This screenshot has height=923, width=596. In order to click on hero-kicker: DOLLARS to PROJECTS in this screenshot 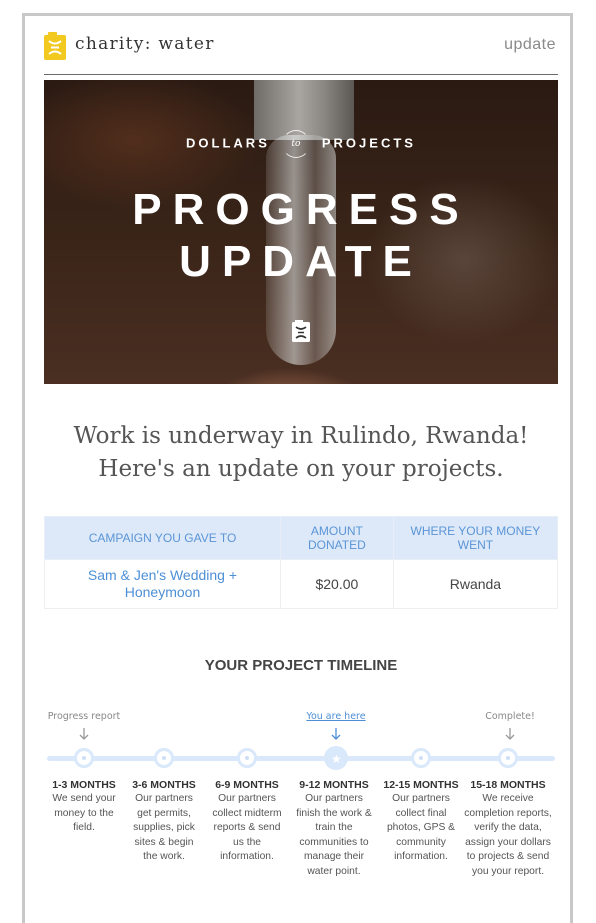, I will do `click(301, 144)`.